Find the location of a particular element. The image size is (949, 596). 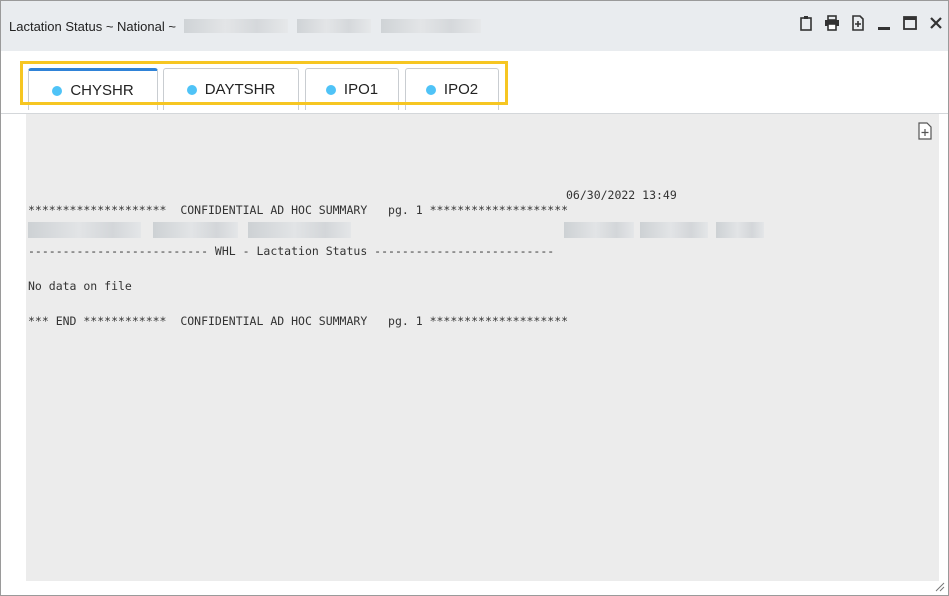

site-tabs: CHYSHR DAYTSHR IPO1 IPO2 is located at coordinates (474, 82).